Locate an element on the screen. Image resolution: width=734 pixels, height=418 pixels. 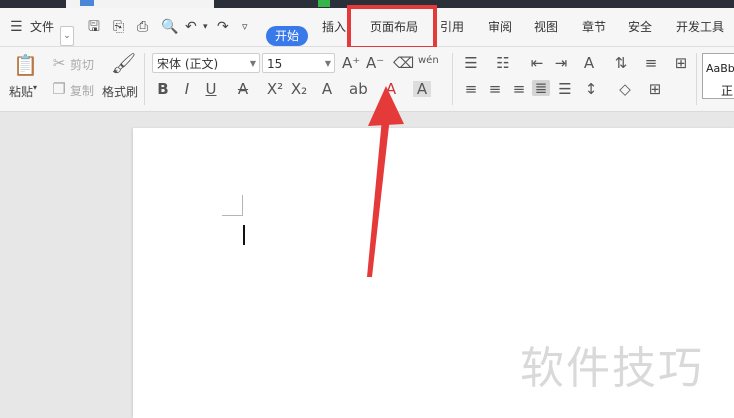
arrow-head is located at coordinates (386, 106).